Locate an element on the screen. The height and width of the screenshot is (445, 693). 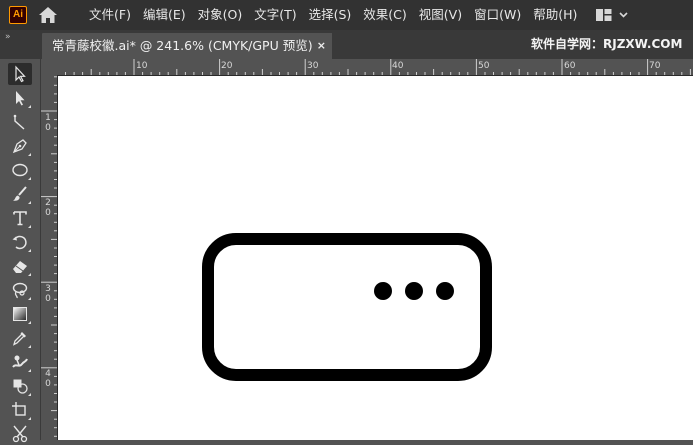
menu-file: 文件(F) is located at coordinates (110, 15).